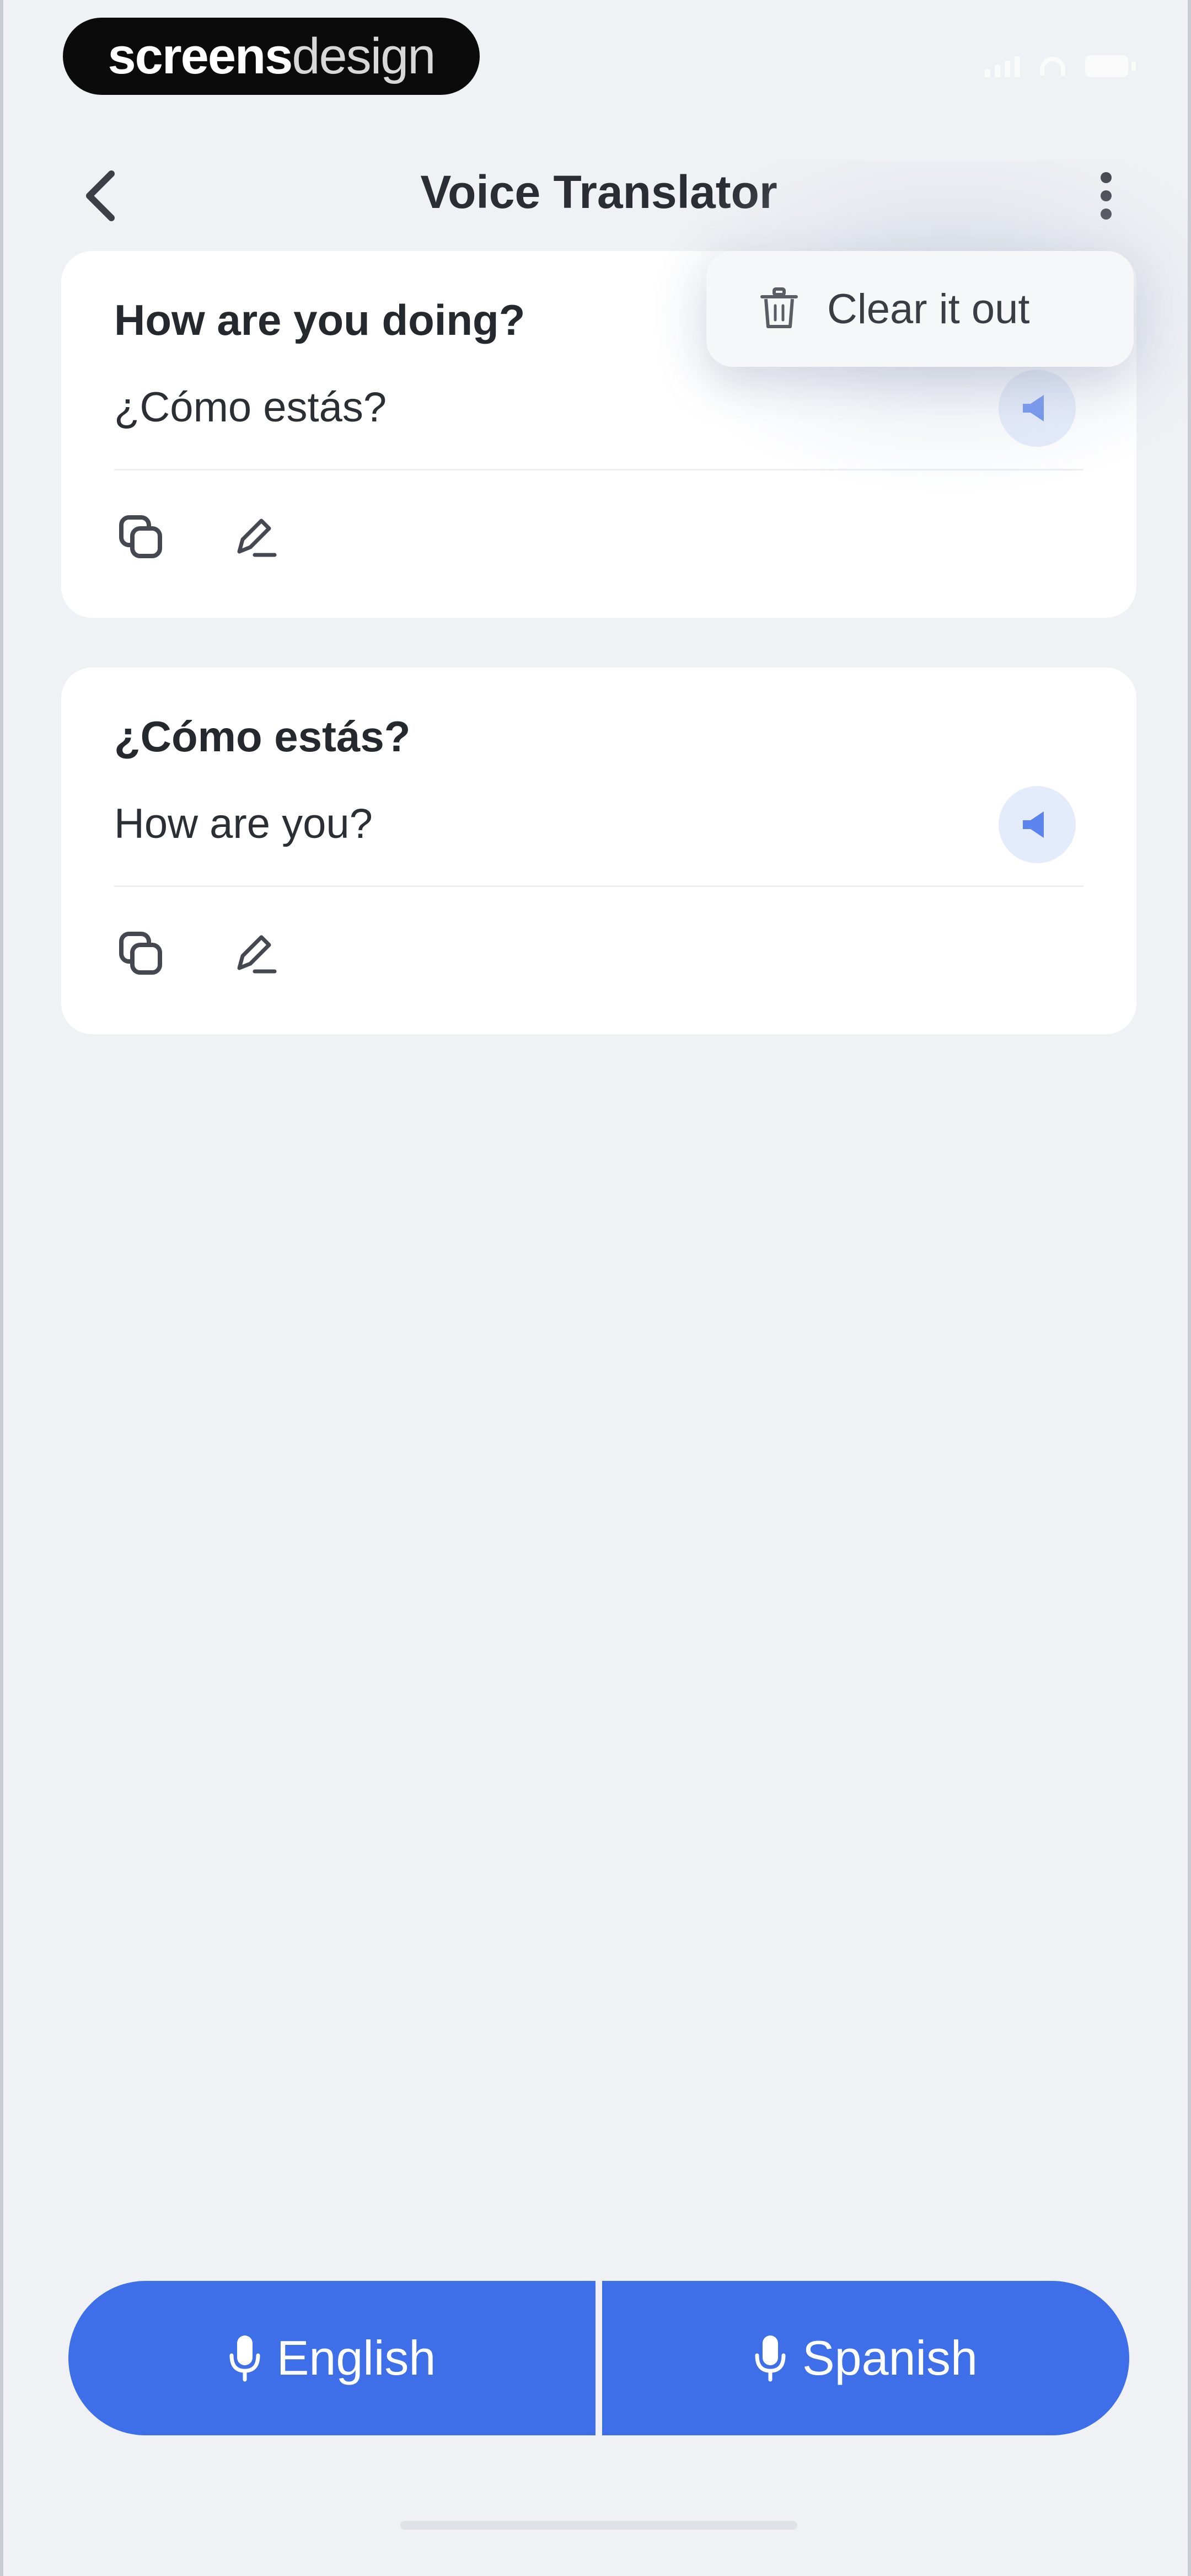 This screenshot has width=1191, height=2576. Describe the element at coordinates (250, 407) in the screenshot. I see `translated-text: ¿Cómo estás?` at that location.